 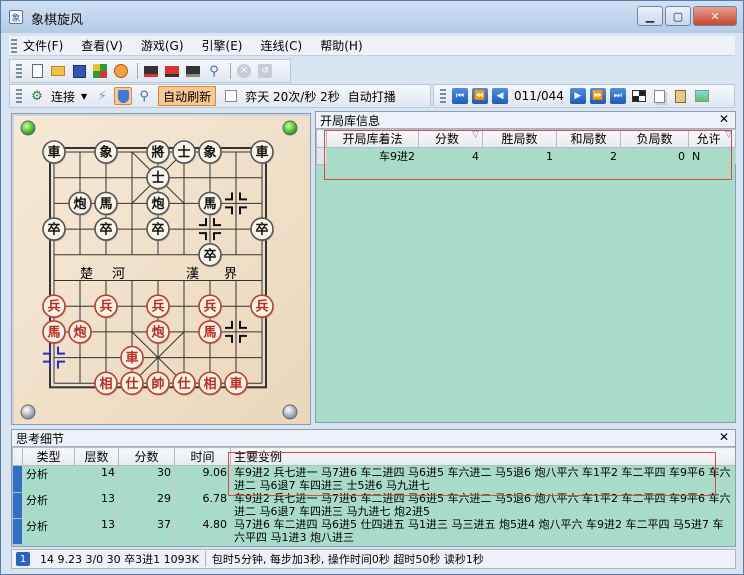 I want to click on menu-help: 帮助(H), so click(x=341, y=45).